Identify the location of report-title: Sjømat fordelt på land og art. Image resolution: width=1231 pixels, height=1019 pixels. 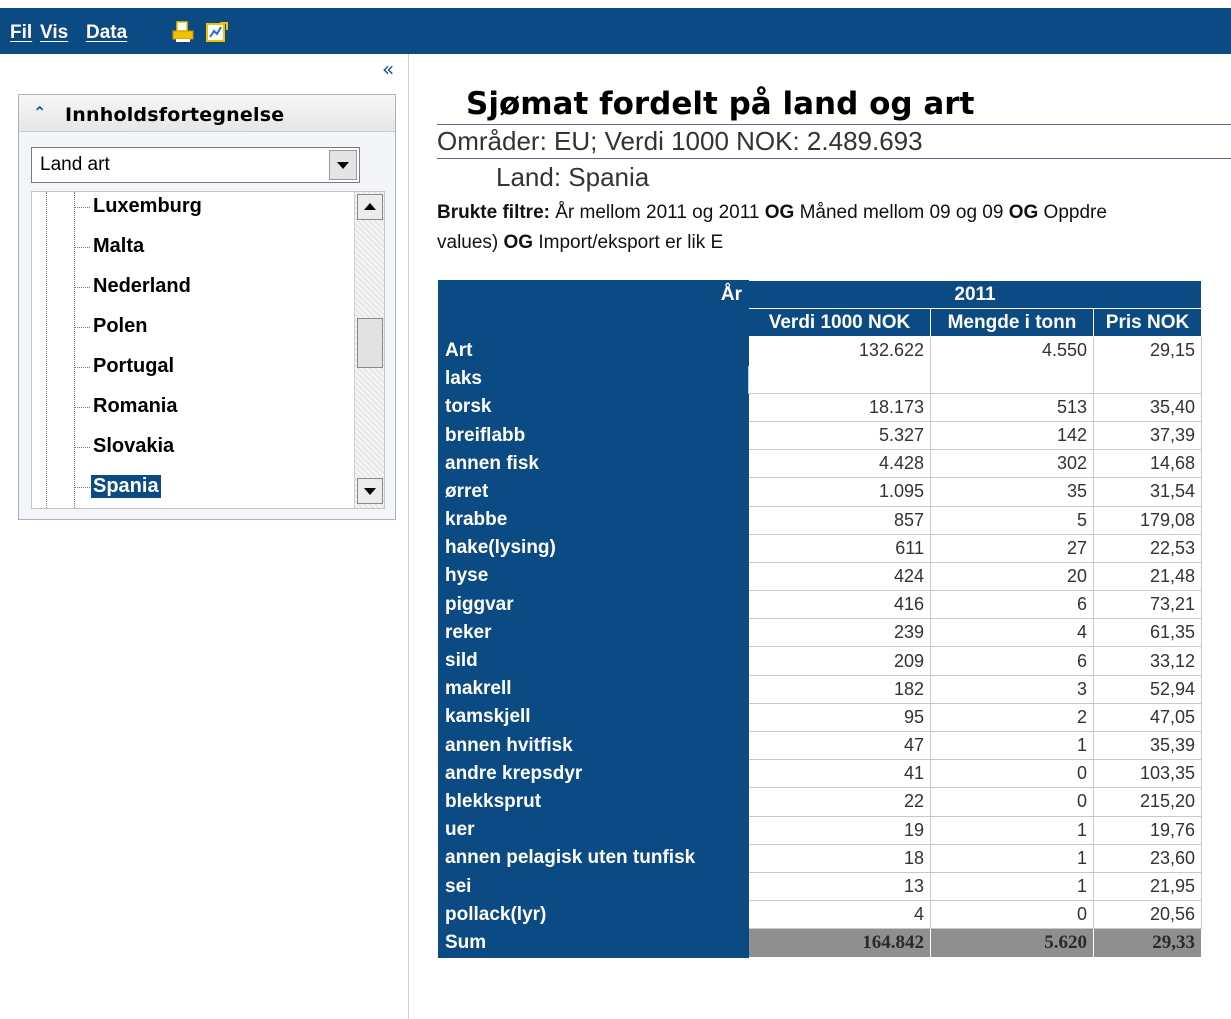
(720, 104).